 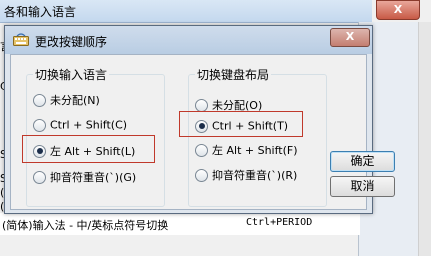 I want to click on background-scrollbar, so click(x=424, y=139).